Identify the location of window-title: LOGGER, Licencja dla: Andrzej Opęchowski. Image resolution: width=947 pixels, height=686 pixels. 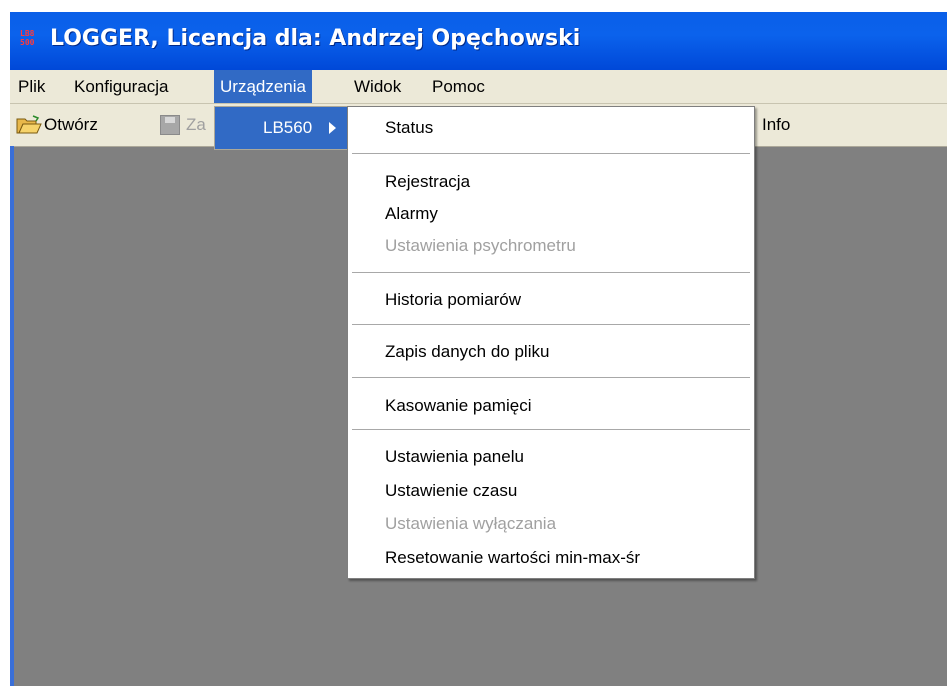
(315, 38).